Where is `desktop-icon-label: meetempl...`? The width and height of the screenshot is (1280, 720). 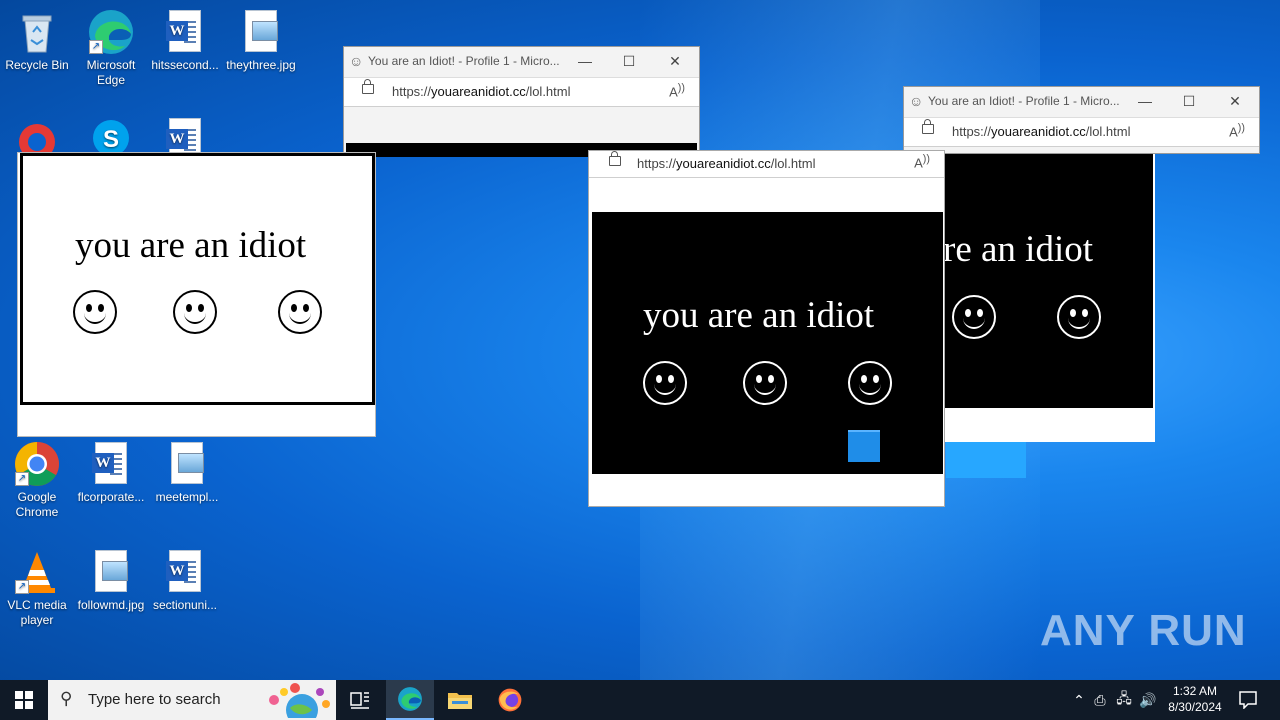 desktop-icon-label: meetempl... is located at coordinates (187, 497).